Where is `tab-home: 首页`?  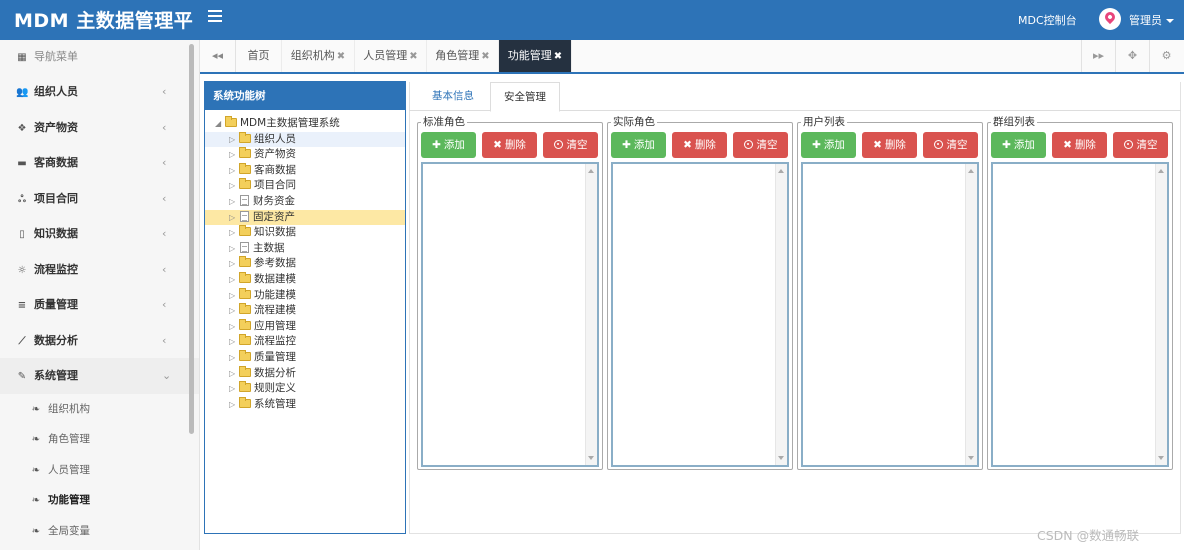
tab-home: 首页 is located at coordinates (259, 56).